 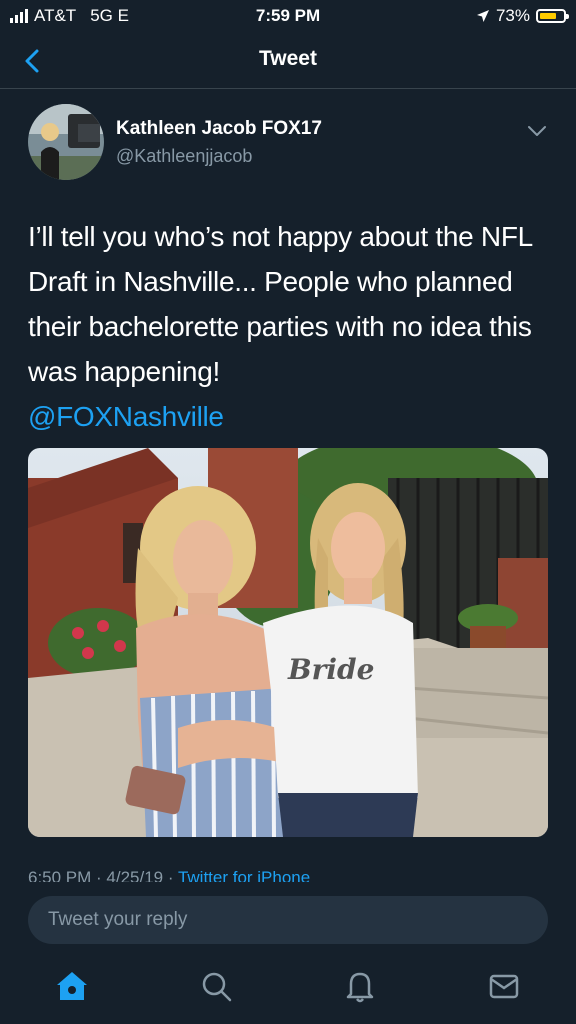 I want to click on page-title: Tweet, so click(x=288, y=58).